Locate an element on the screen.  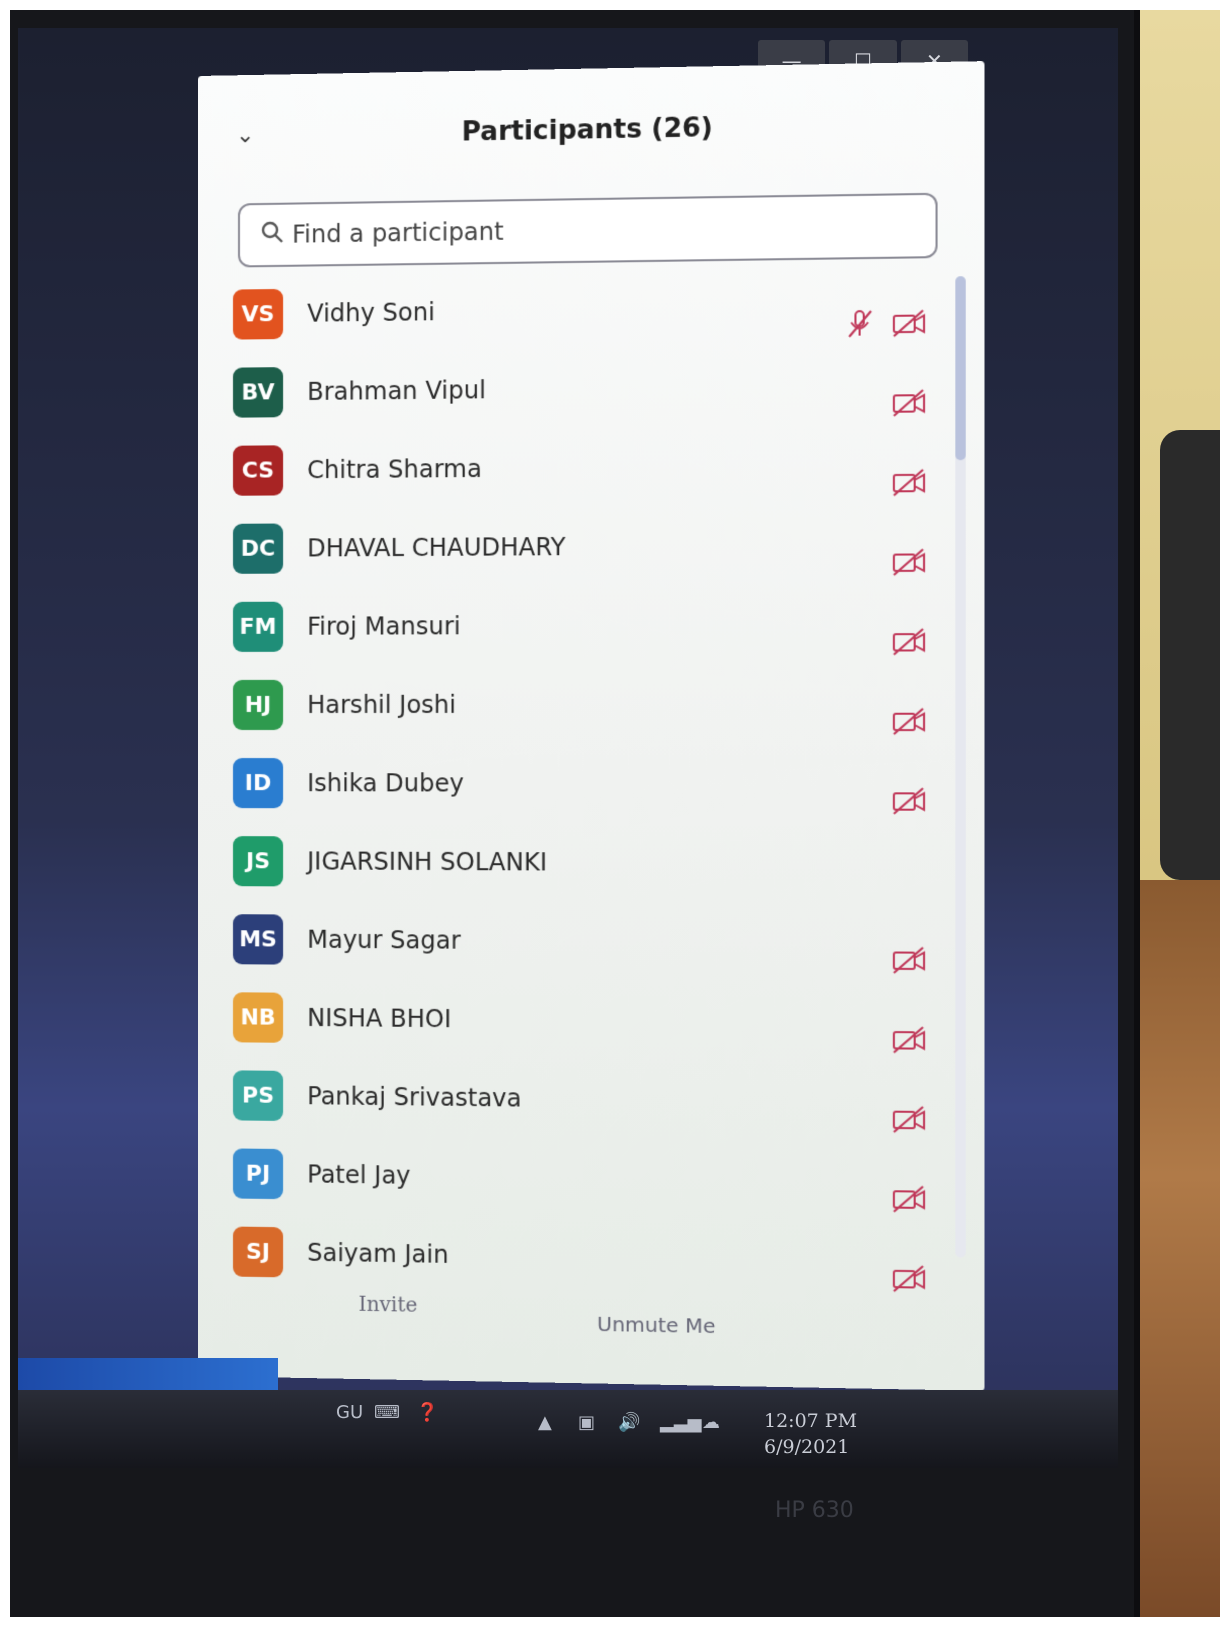
participant-name: Patel Jay is located at coordinates (358, 1174).